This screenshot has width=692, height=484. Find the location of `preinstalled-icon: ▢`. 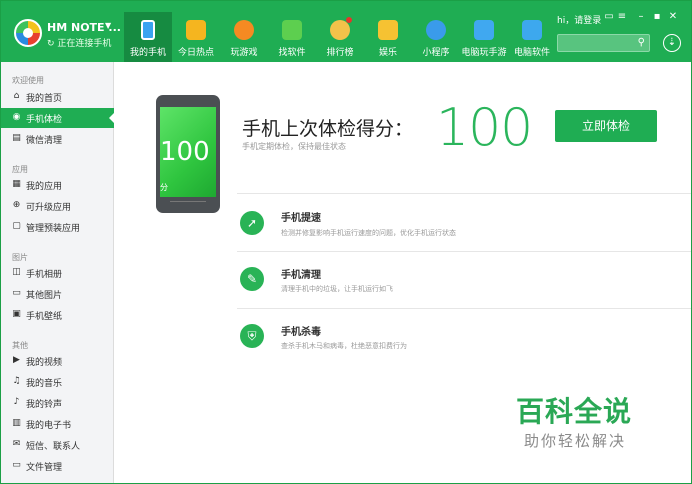

preinstalled-icon: ▢ is located at coordinates (16, 226).